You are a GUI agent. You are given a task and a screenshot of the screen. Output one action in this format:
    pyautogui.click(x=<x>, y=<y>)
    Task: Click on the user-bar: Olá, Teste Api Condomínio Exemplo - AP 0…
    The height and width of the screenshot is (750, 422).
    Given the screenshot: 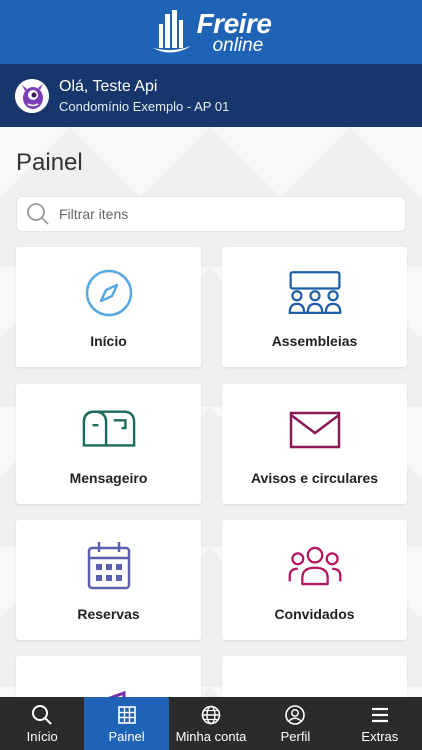 What is the action you would take?
    pyautogui.click(x=211, y=95)
    